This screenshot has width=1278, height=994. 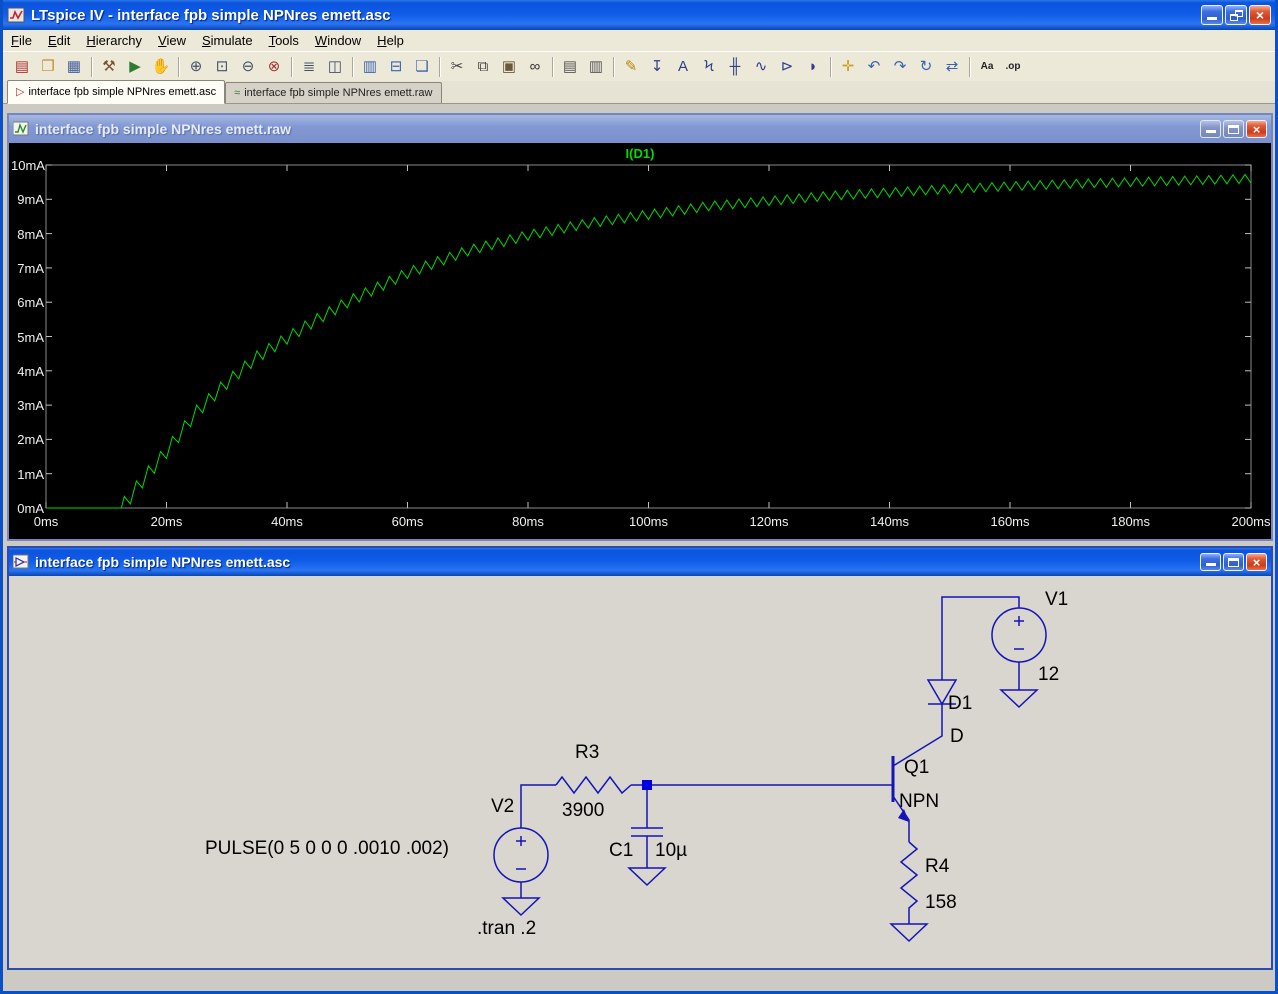 I want to click on paste-icon: ▣, so click(x=509, y=67).